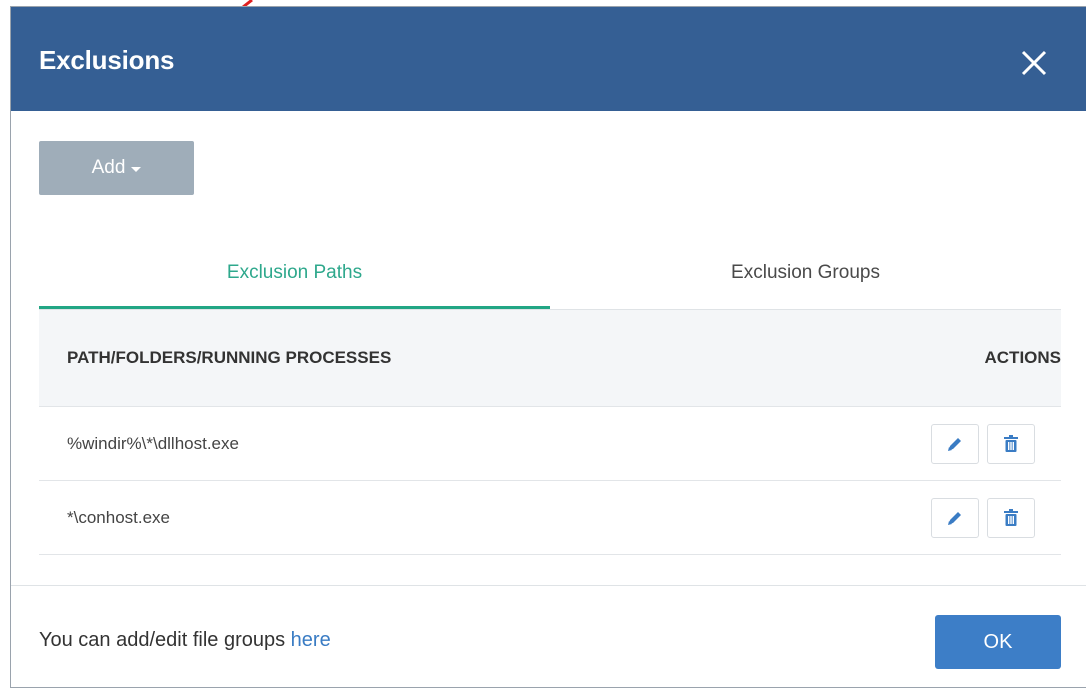 Image resolution: width=1086 pixels, height=694 pixels. Describe the element at coordinates (550, 444) in the screenshot. I see `table-row: %windir%\*\dllhost.exe` at that location.